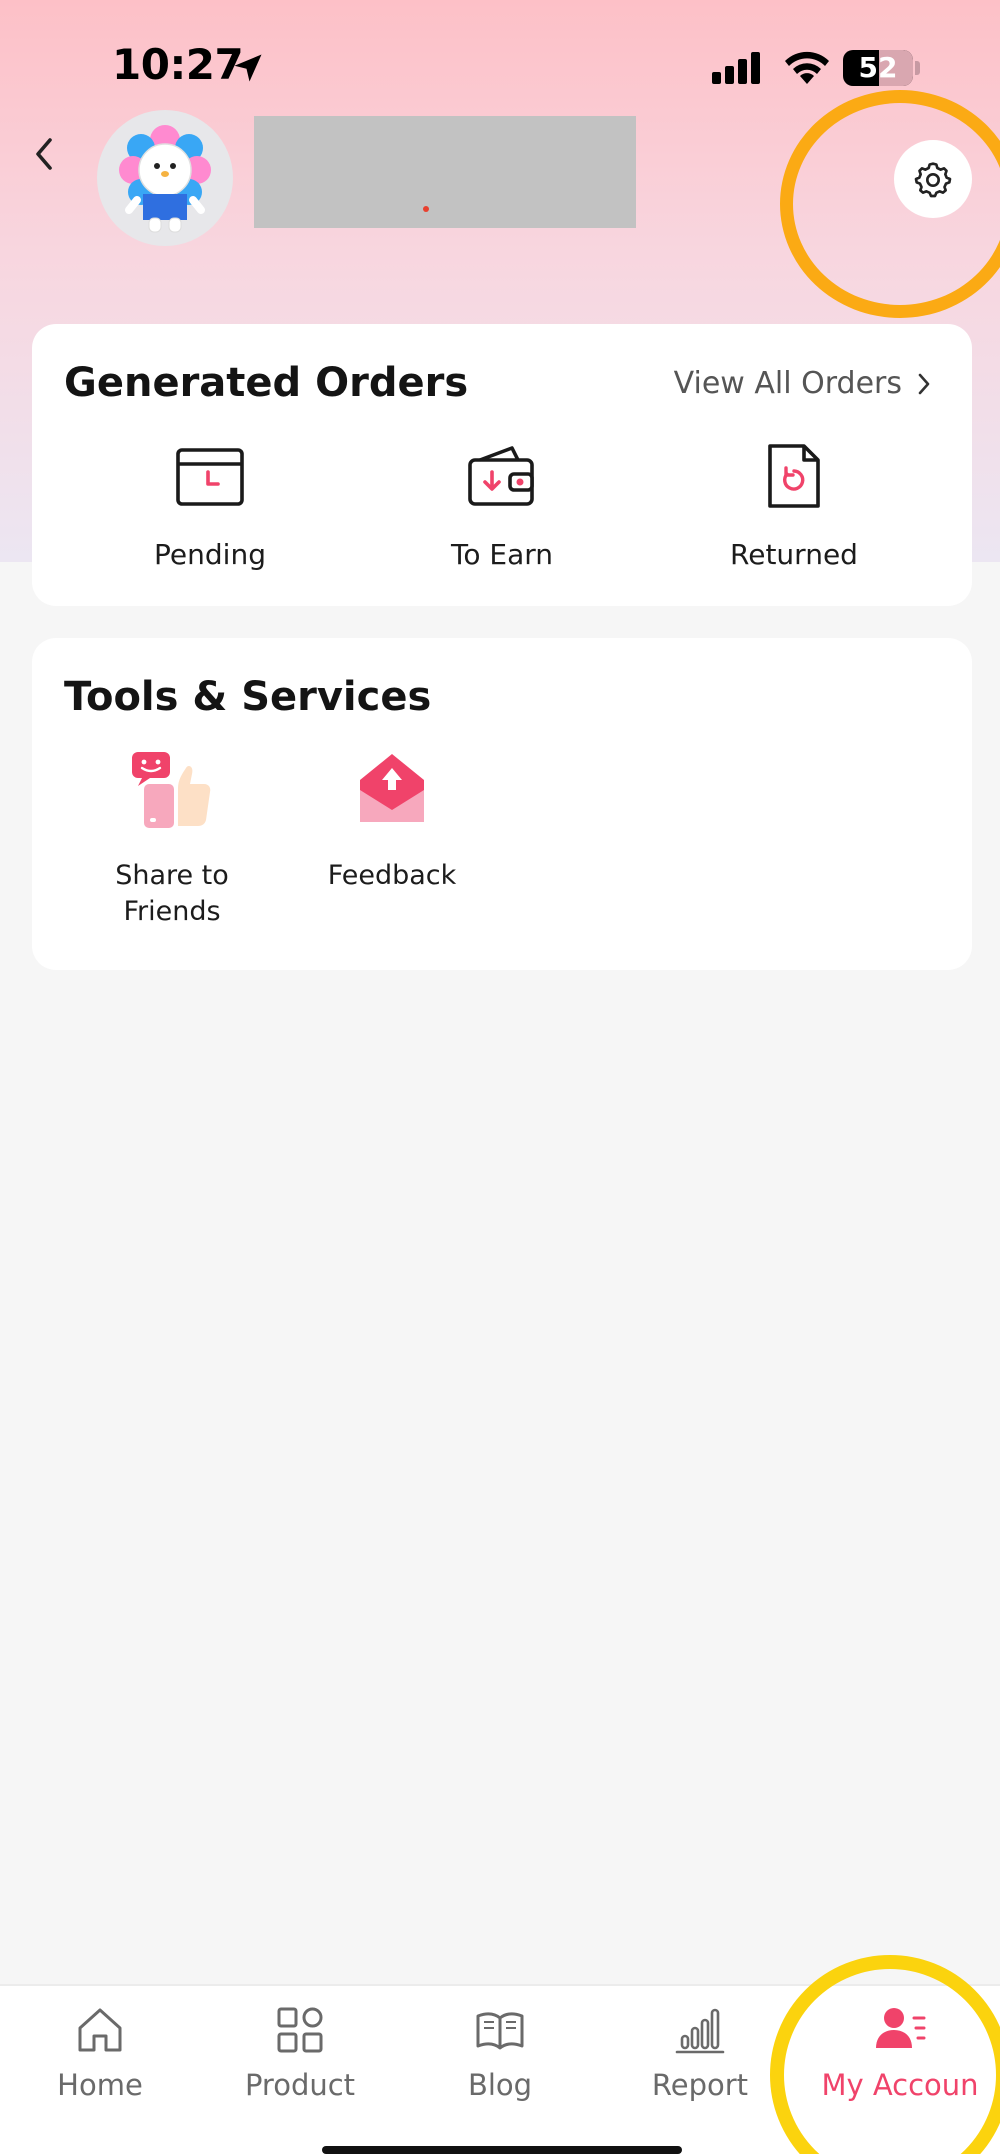 This screenshot has width=1000, height=2154. I want to click on gear-icon, so click(933, 180).